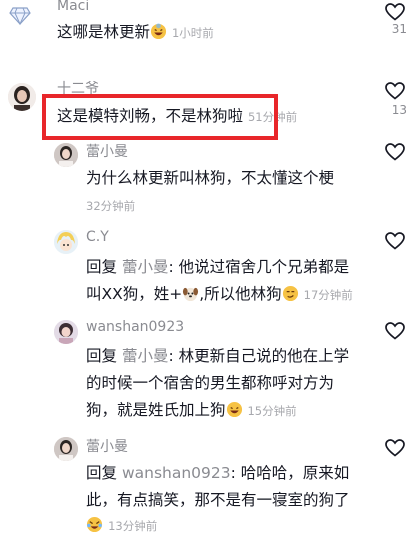 The height and width of the screenshot is (534, 416). Describe the element at coordinates (73, 7) in the screenshot. I see `commenter-name: Maci` at that location.